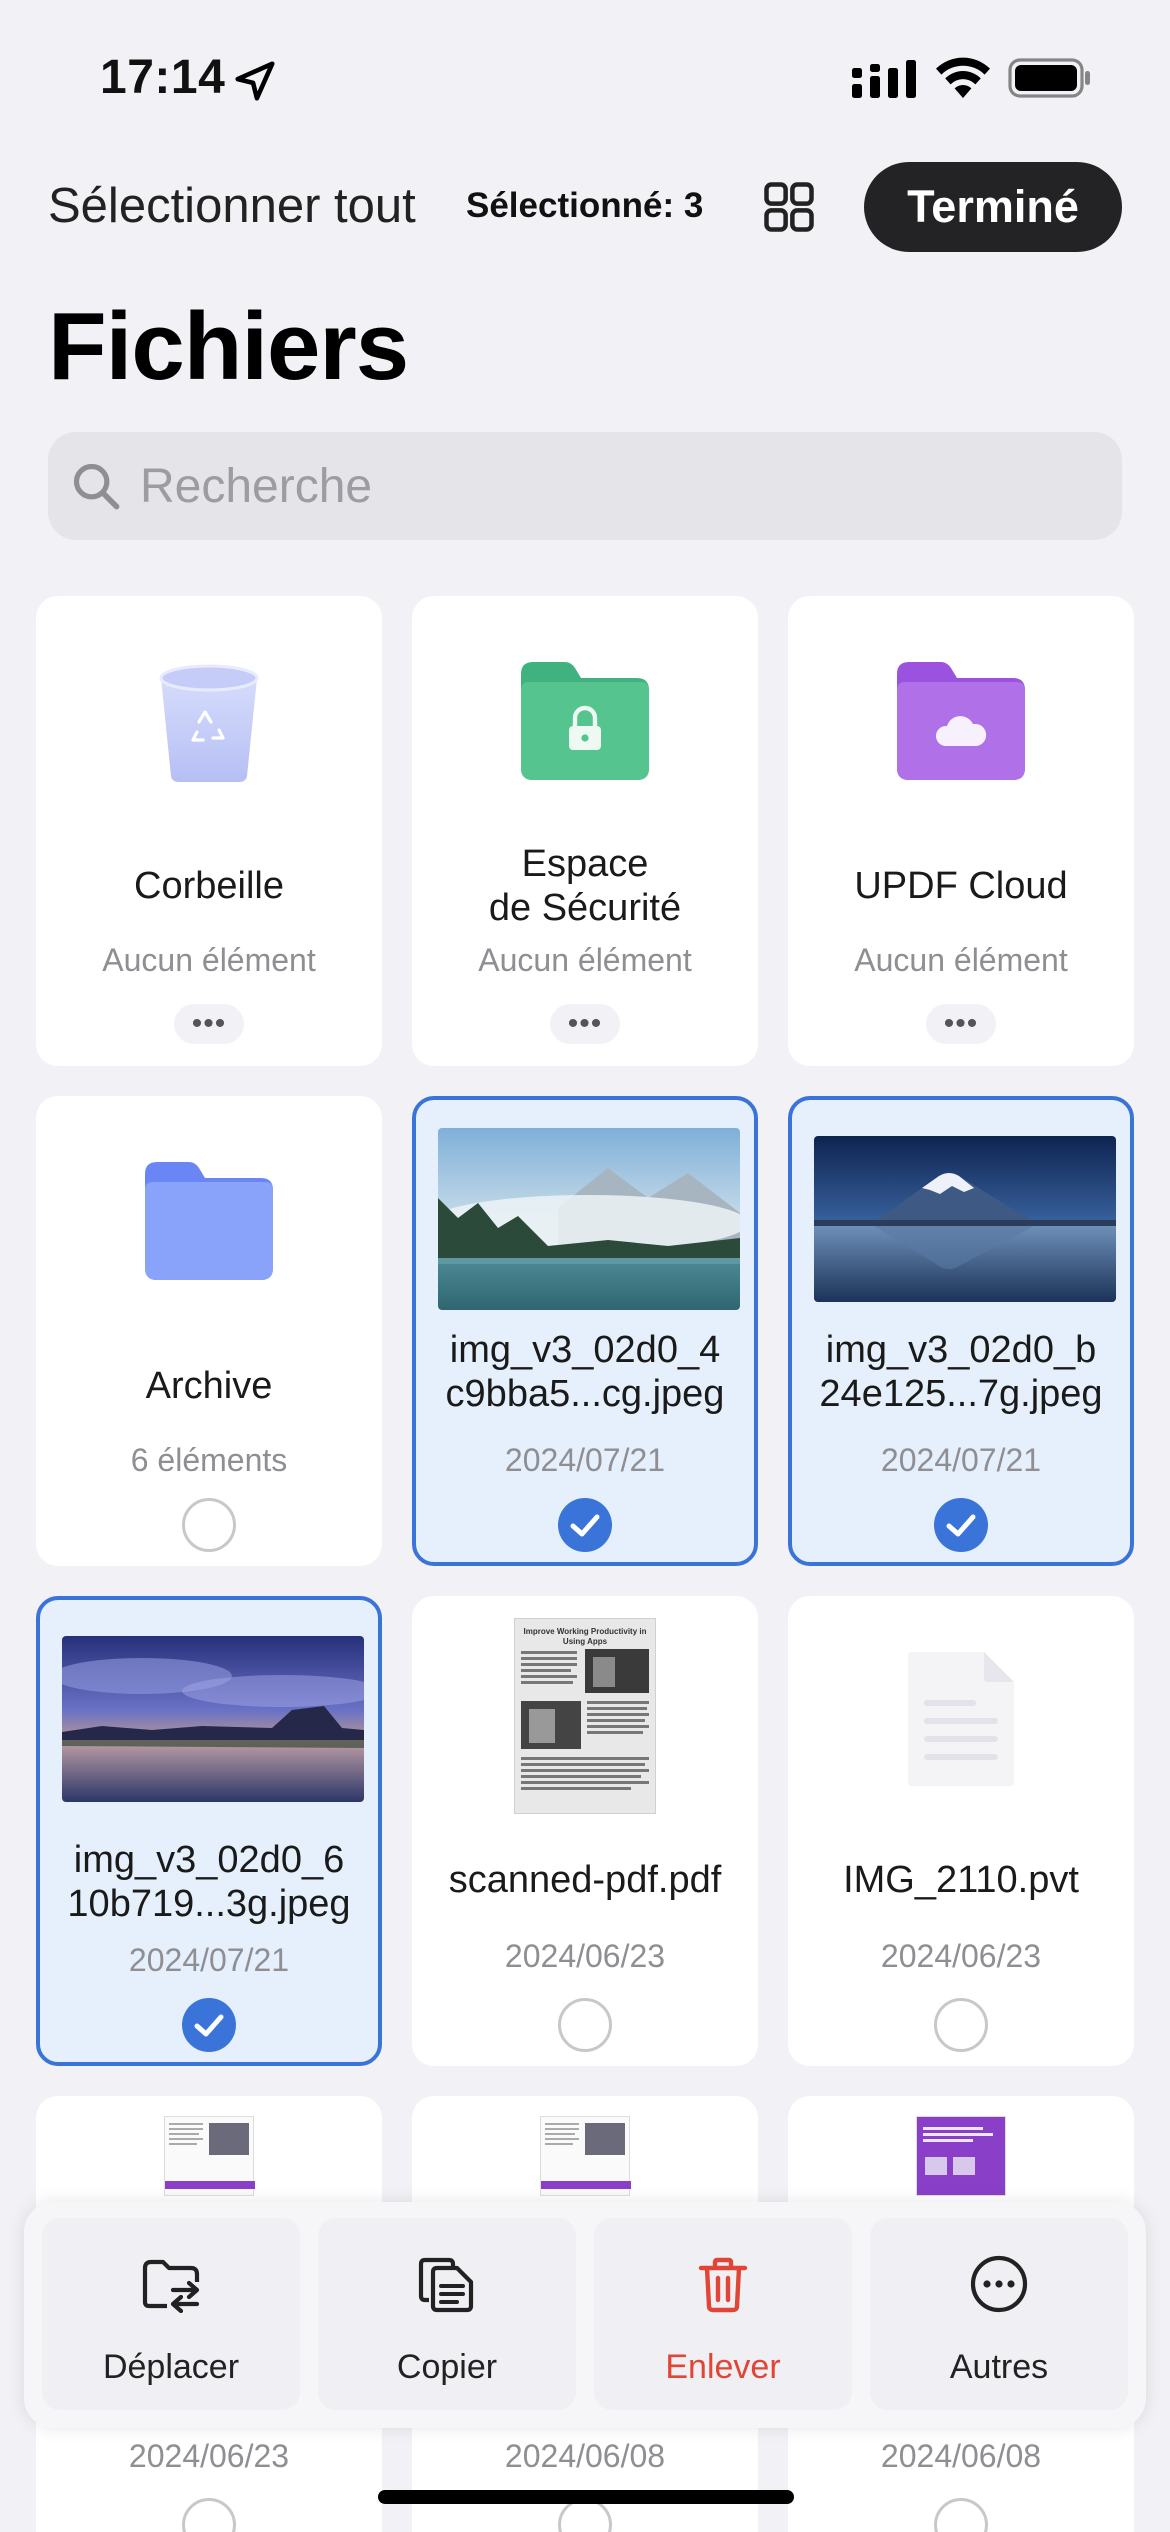 Image resolution: width=1170 pixels, height=2532 pixels. What do you see at coordinates (999, 2284) in the screenshot?
I see `more-options-icon` at bounding box center [999, 2284].